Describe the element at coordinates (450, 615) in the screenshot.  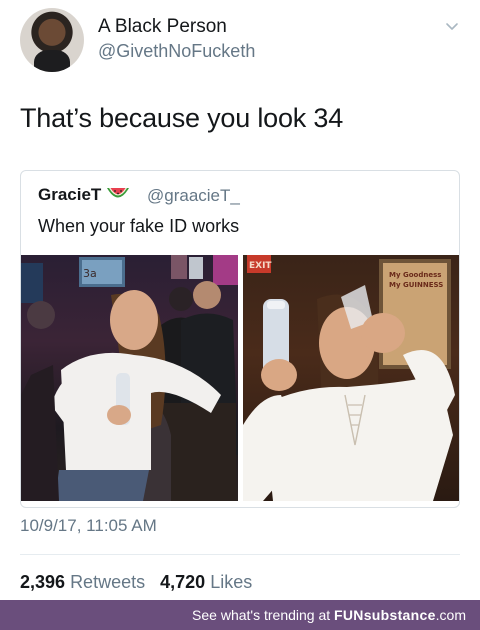
I see `footer-domain: .com` at that location.